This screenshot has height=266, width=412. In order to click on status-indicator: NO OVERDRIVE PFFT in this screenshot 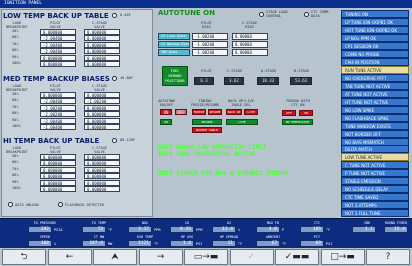, I will do `click(375, 77)`.